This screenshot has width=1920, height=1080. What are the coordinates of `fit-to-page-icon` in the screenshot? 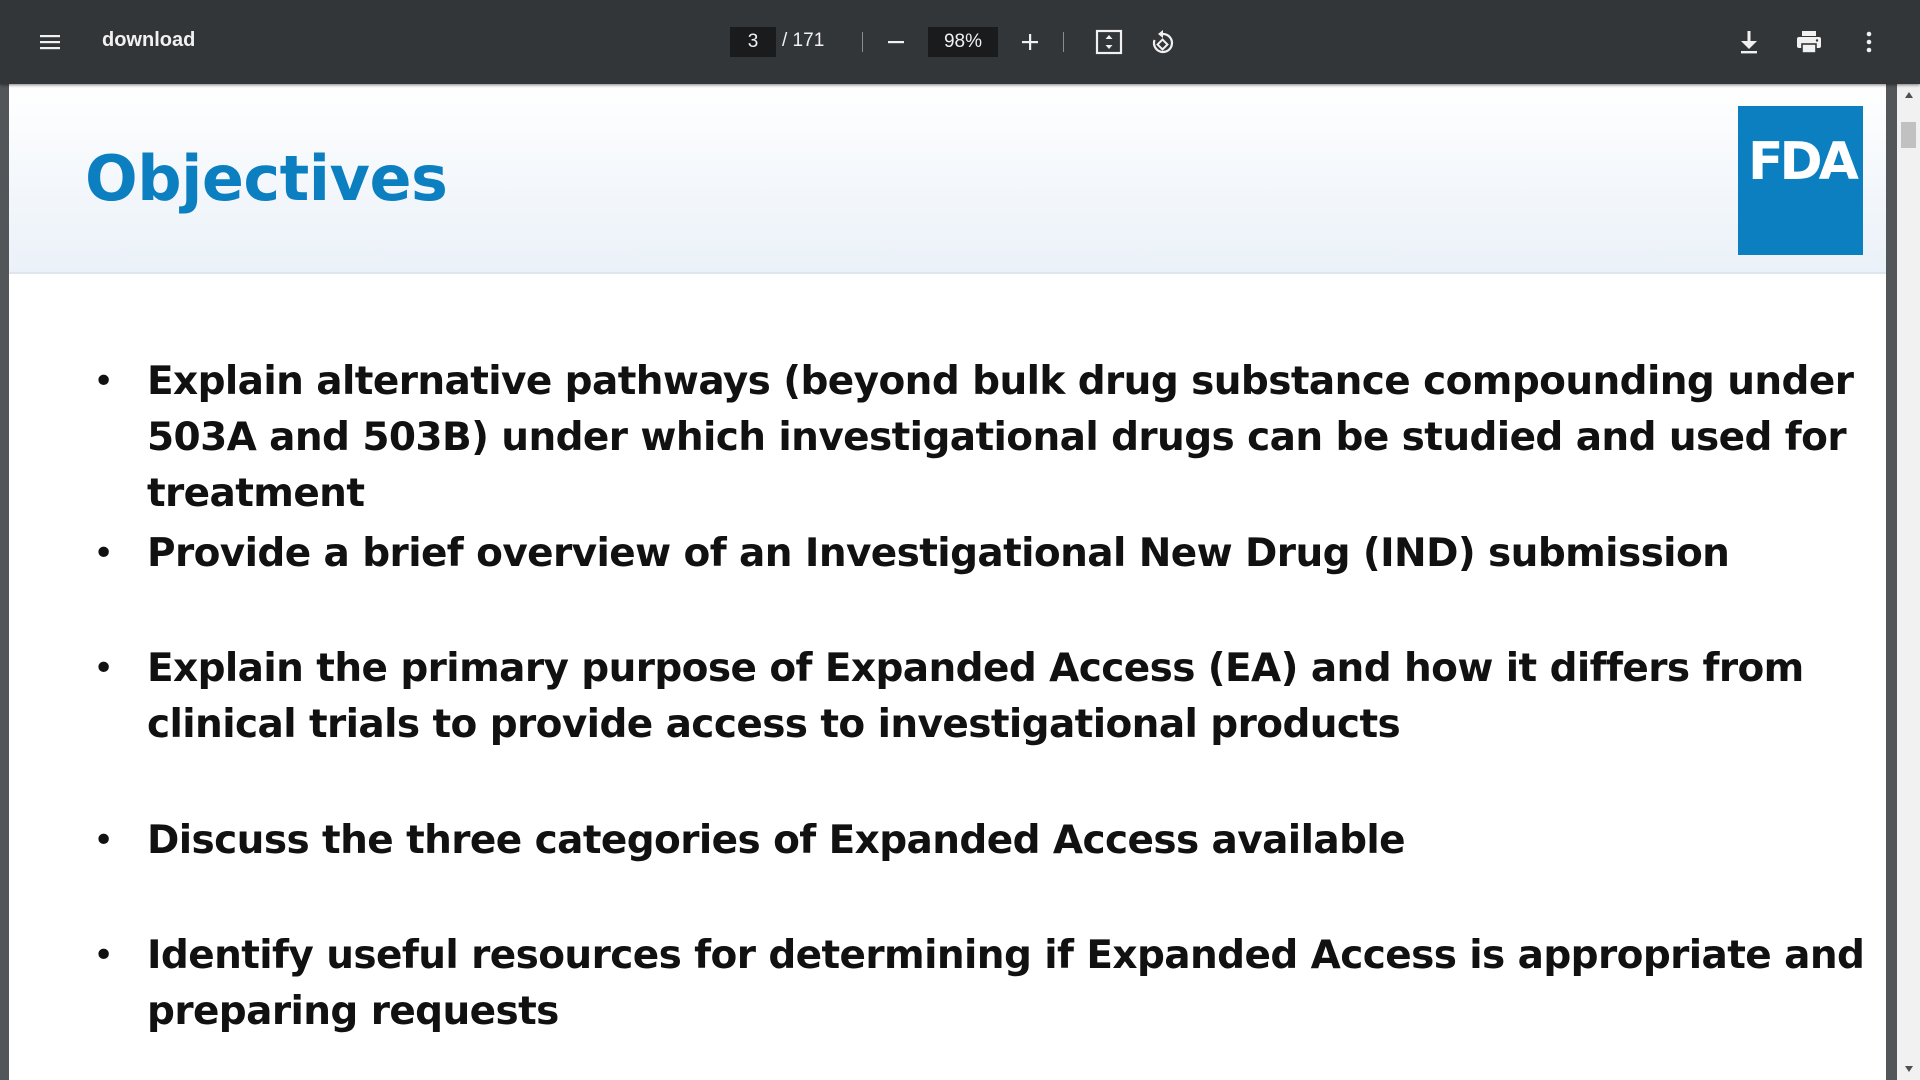 It's located at (1109, 42).